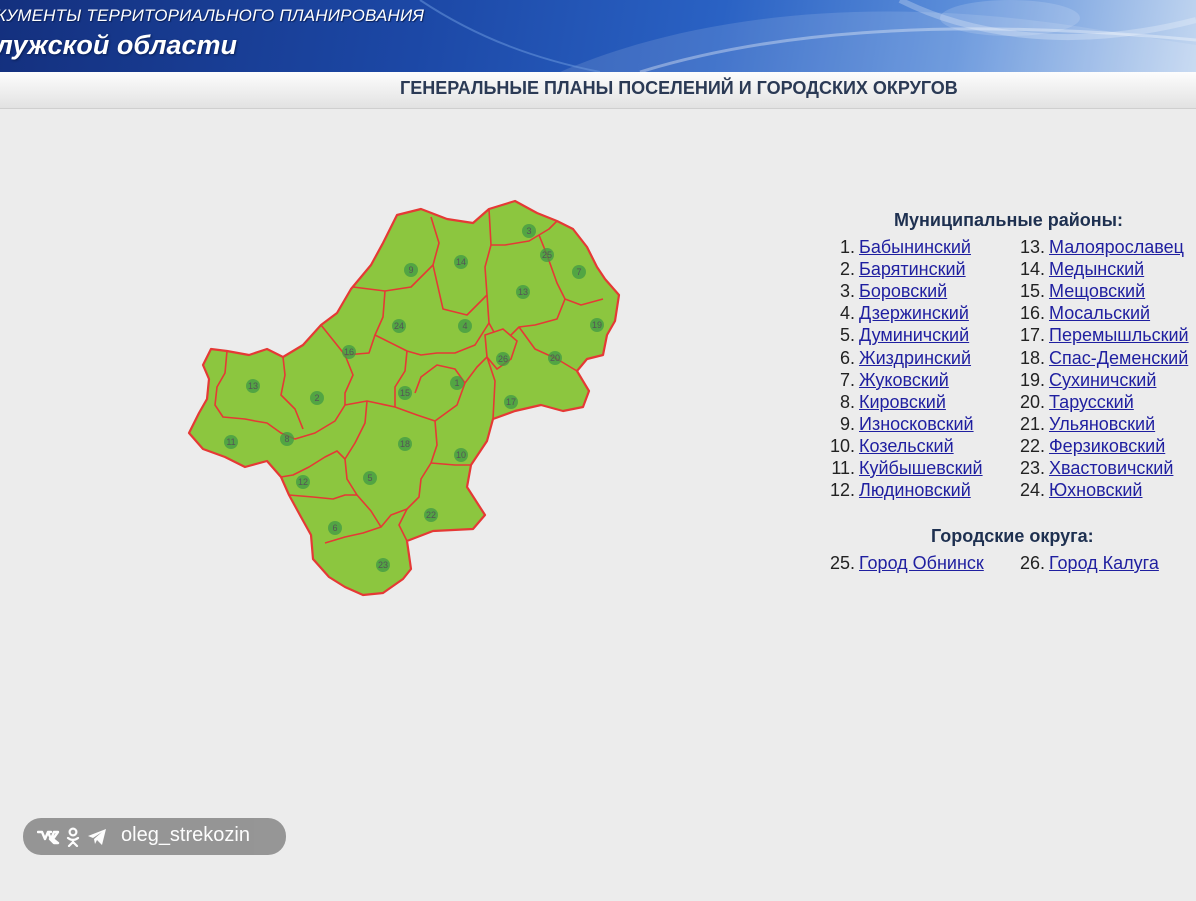 The height and width of the screenshot is (901, 1196). Describe the element at coordinates (916, 424) in the screenshot. I see `district-link: Износковский` at that location.